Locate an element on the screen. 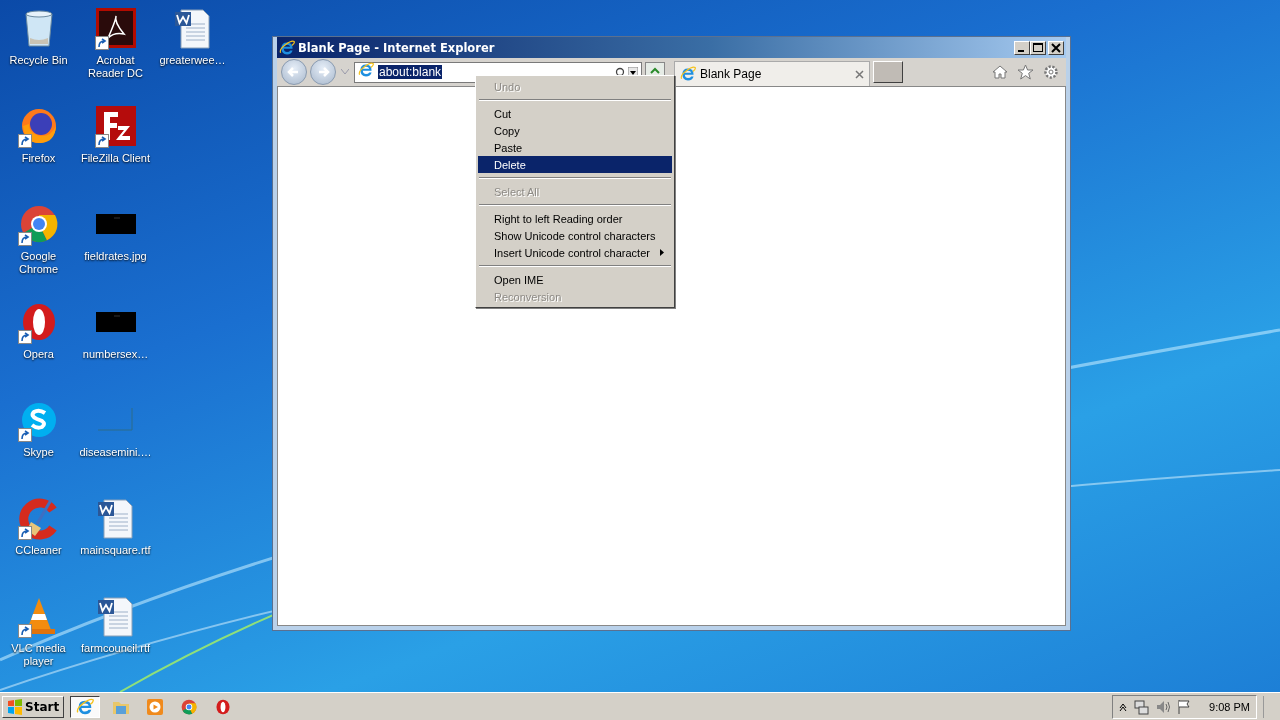  maximize-icon is located at coordinates (1038, 47).